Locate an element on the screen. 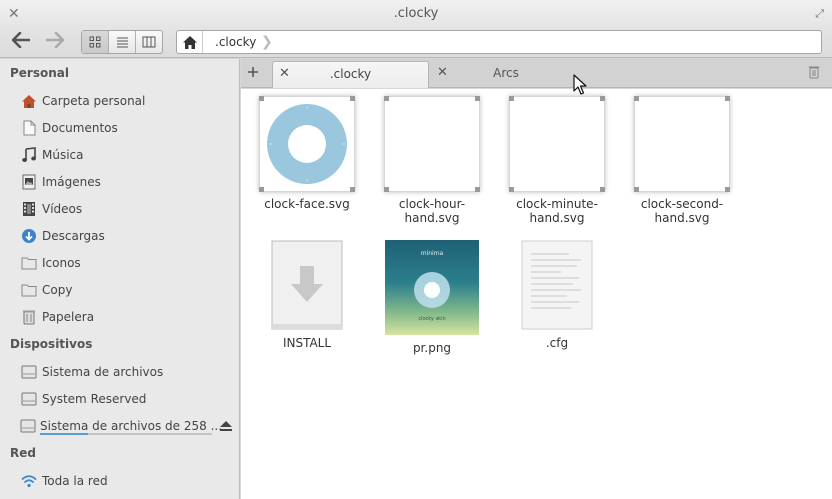 This screenshot has height=499, width=832. file-thumbnail: minima clocky skin is located at coordinates (432, 287).